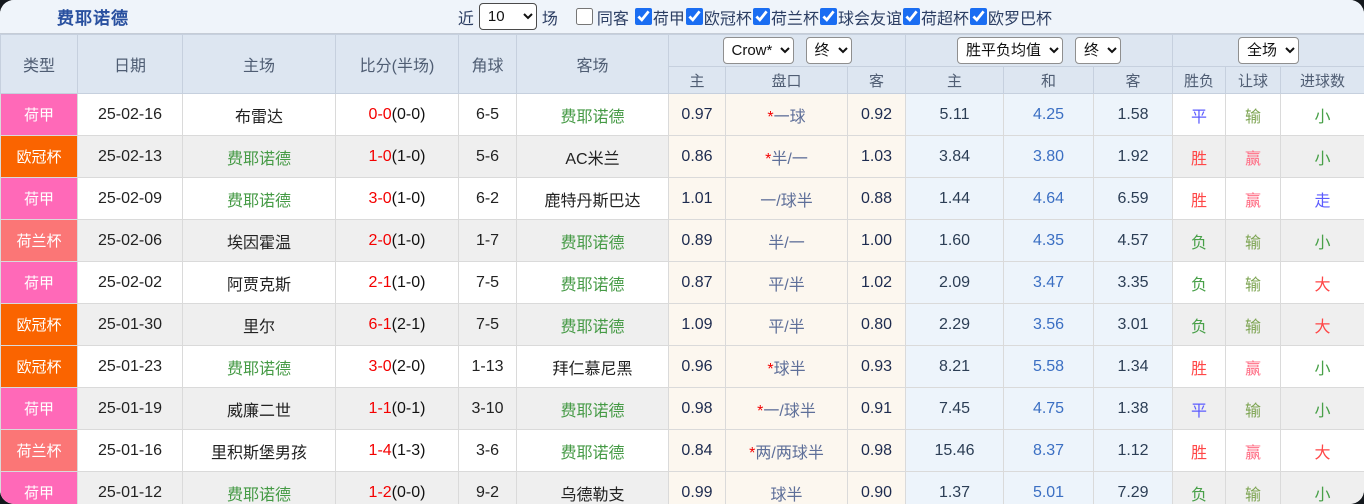 The image size is (1364, 504). What do you see at coordinates (1322, 80) in the screenshot?
I see `col-header-goals: 进球数` at bounding box center [1322, 80].